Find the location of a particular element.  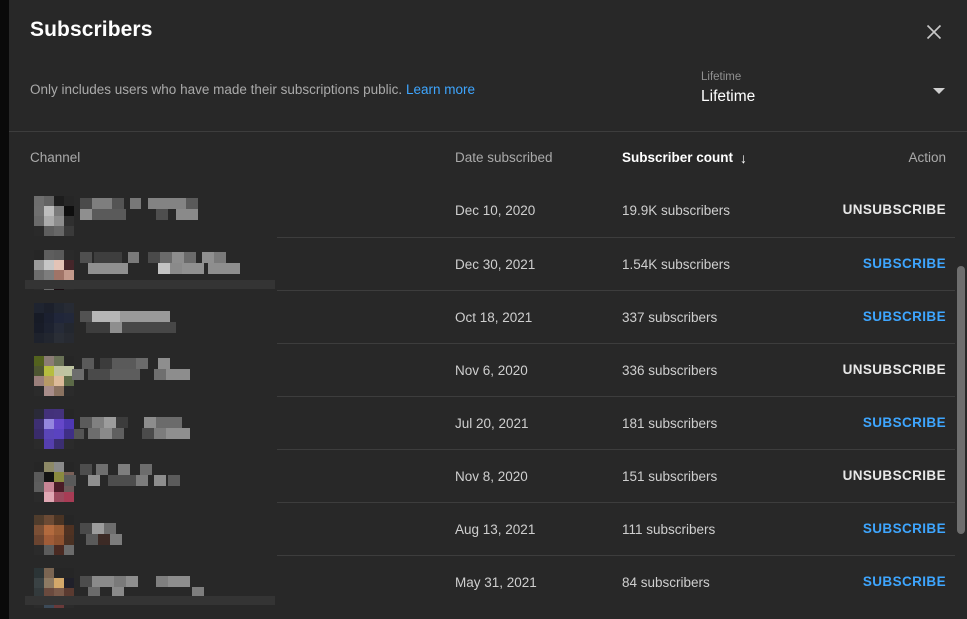

close-button is located at coordinates (934, 32).